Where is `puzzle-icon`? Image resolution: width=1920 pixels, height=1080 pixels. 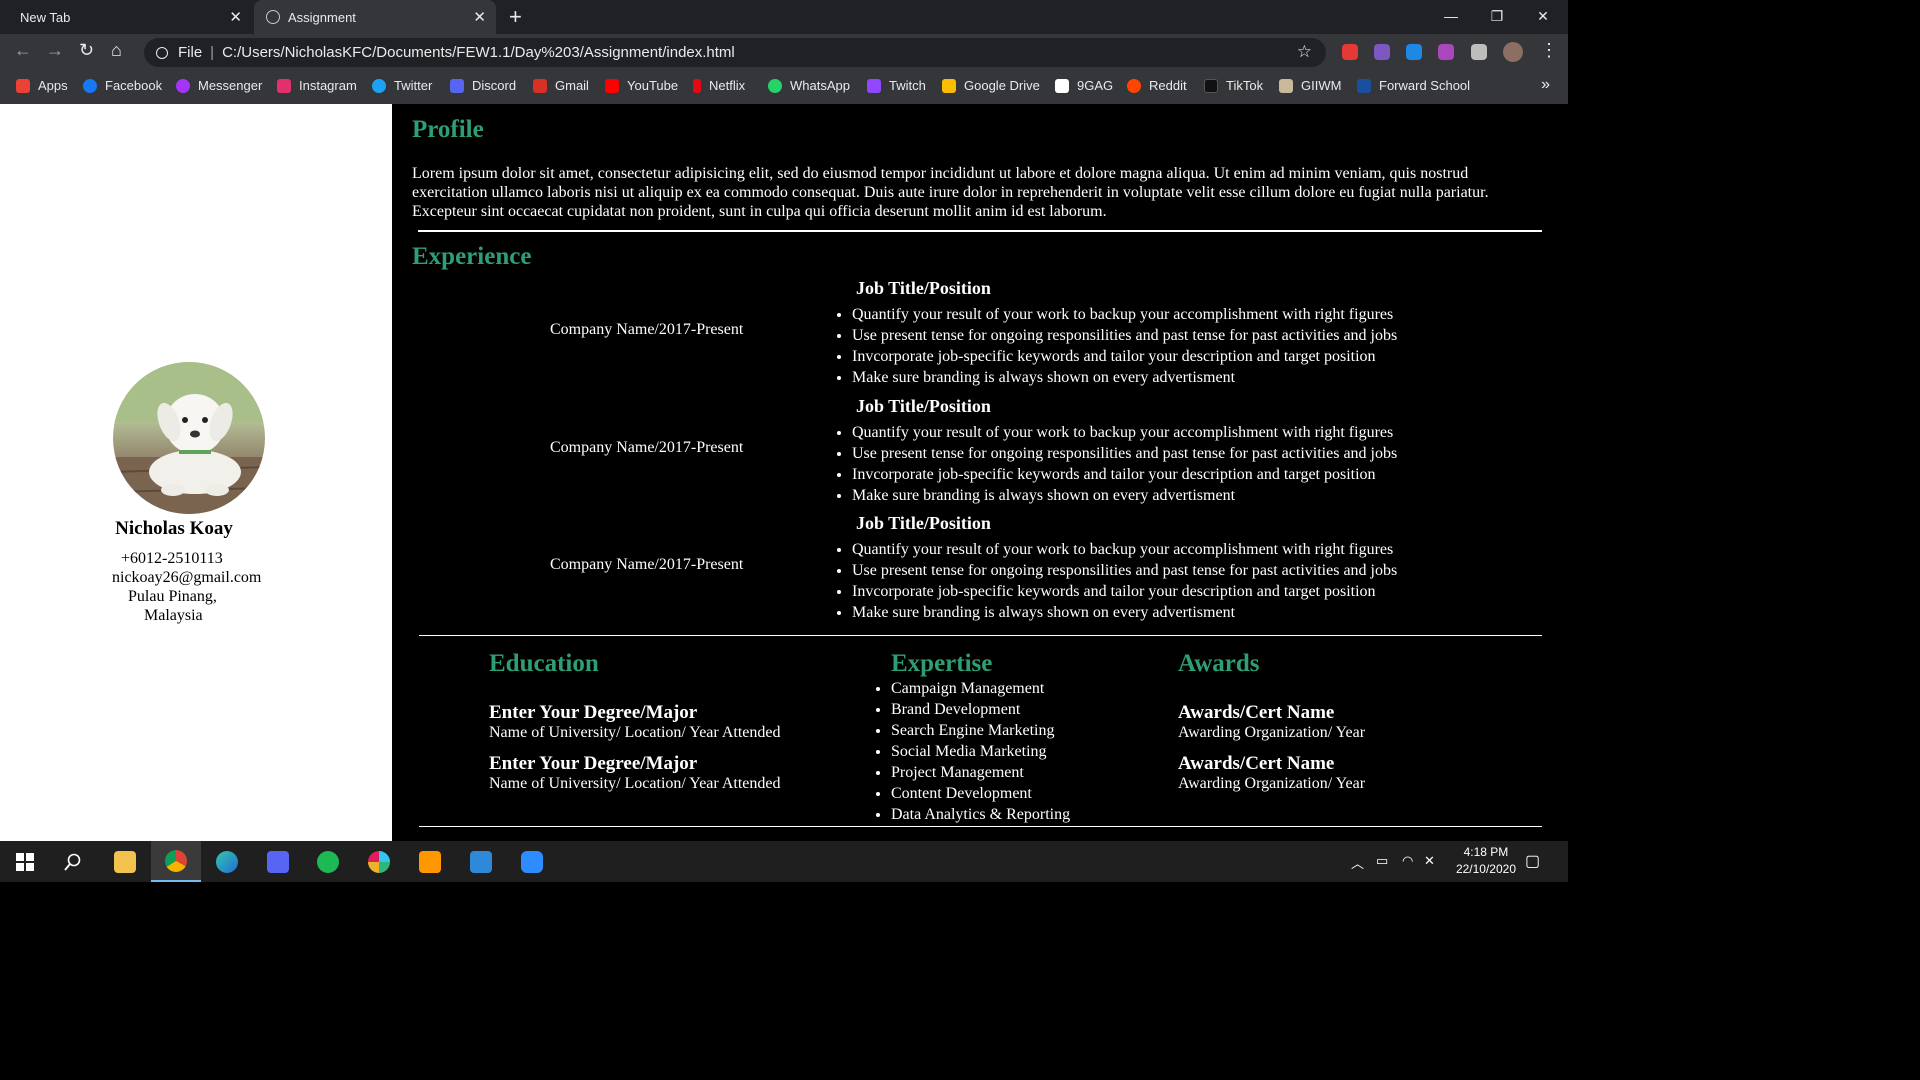 puzzle-icon is located at coordinates (1479, 52).